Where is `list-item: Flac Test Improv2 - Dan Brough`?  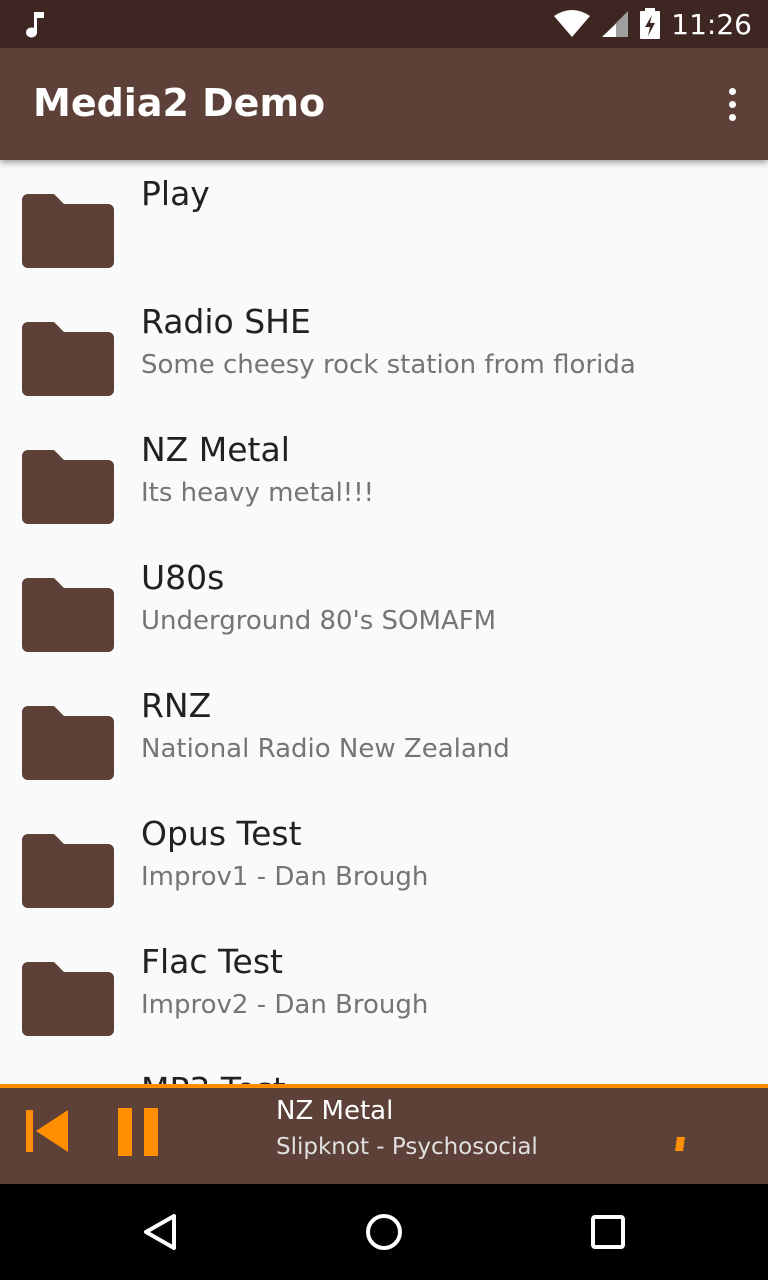 list-item: Flac Test Improv2 - Dan Brough is located at coordinates (384, 992).